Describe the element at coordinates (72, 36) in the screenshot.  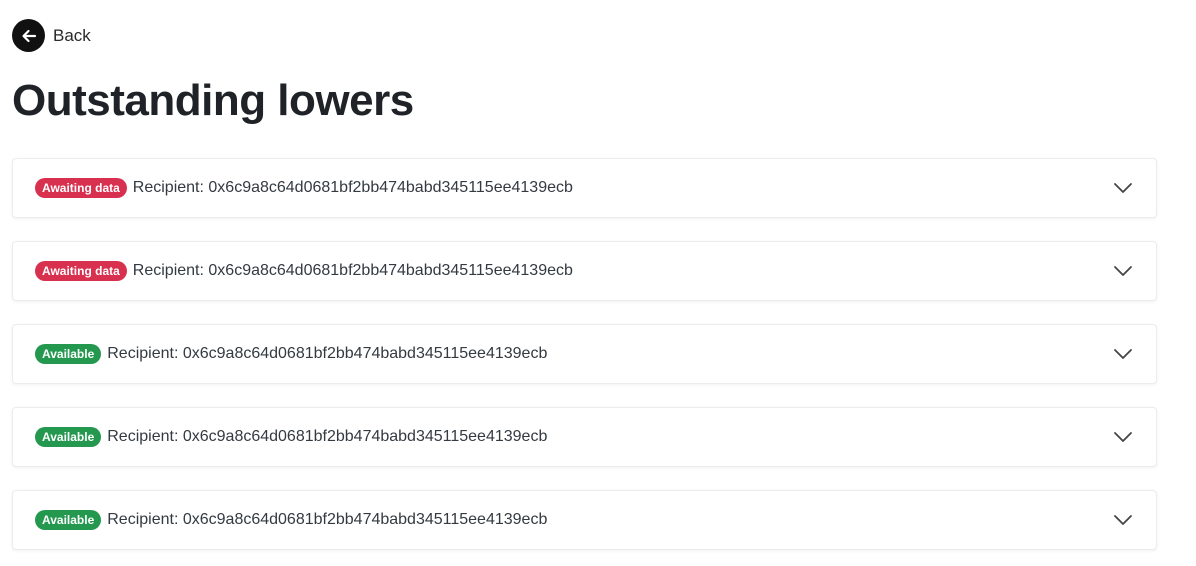
I see `back-label: Back` at that location.